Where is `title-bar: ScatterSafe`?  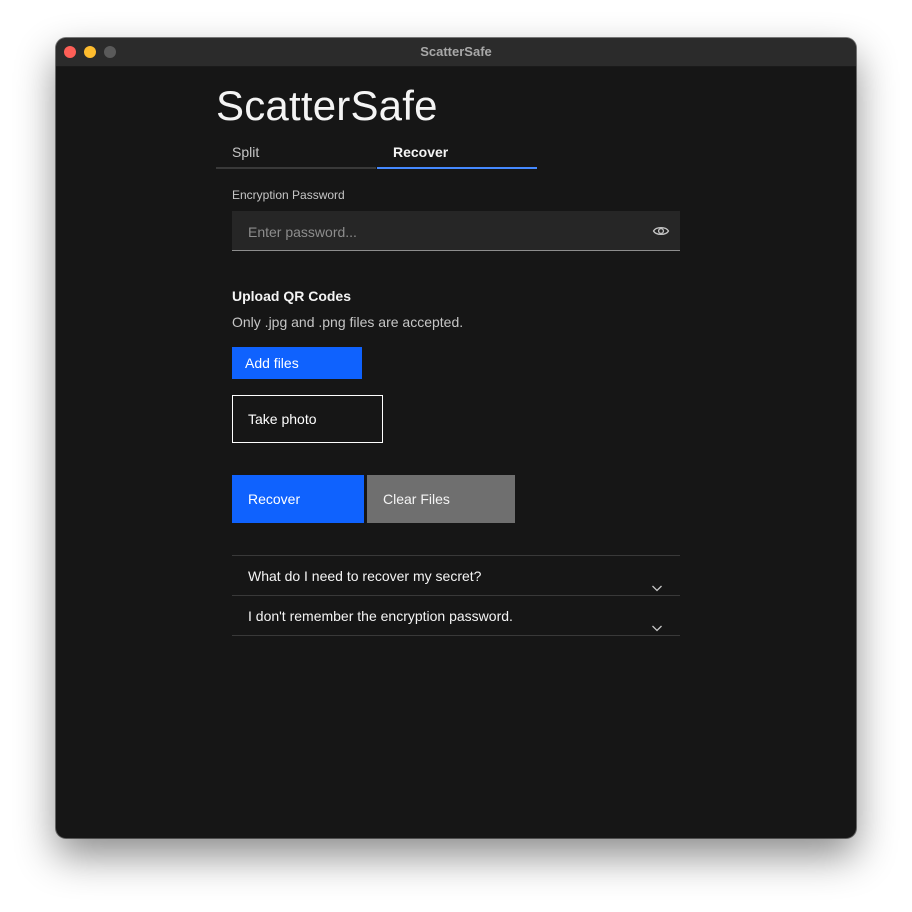 title-bar: ScatterSafe is located at coordinates (456, 52).